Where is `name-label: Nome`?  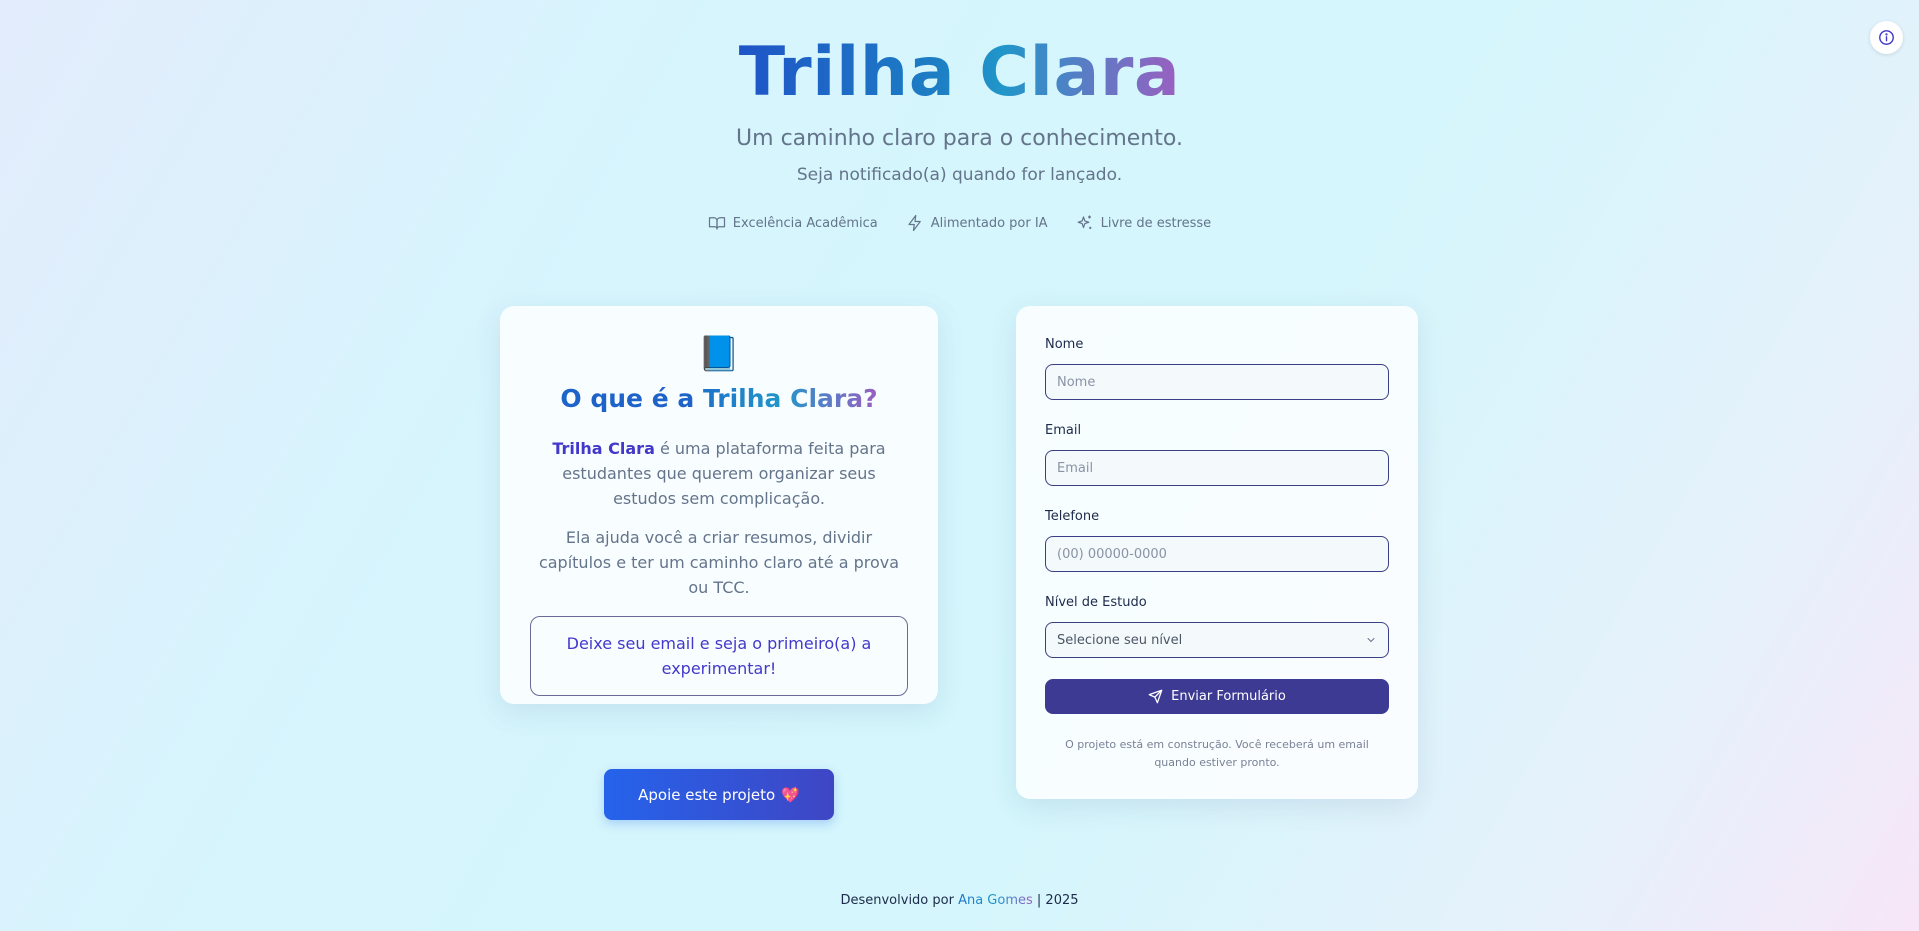
name-label: Nome is located at coordinates (1064, 344).